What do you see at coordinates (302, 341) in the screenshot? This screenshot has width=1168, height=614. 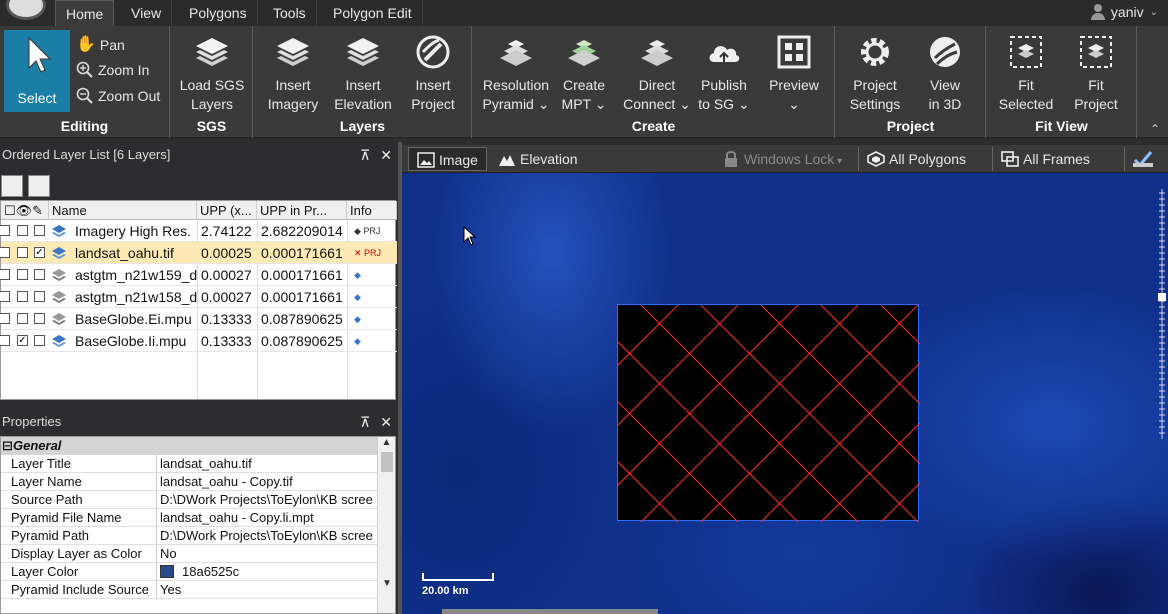 I see `layer-upp-project: 0.087890625` at bounding box center [302, 341].